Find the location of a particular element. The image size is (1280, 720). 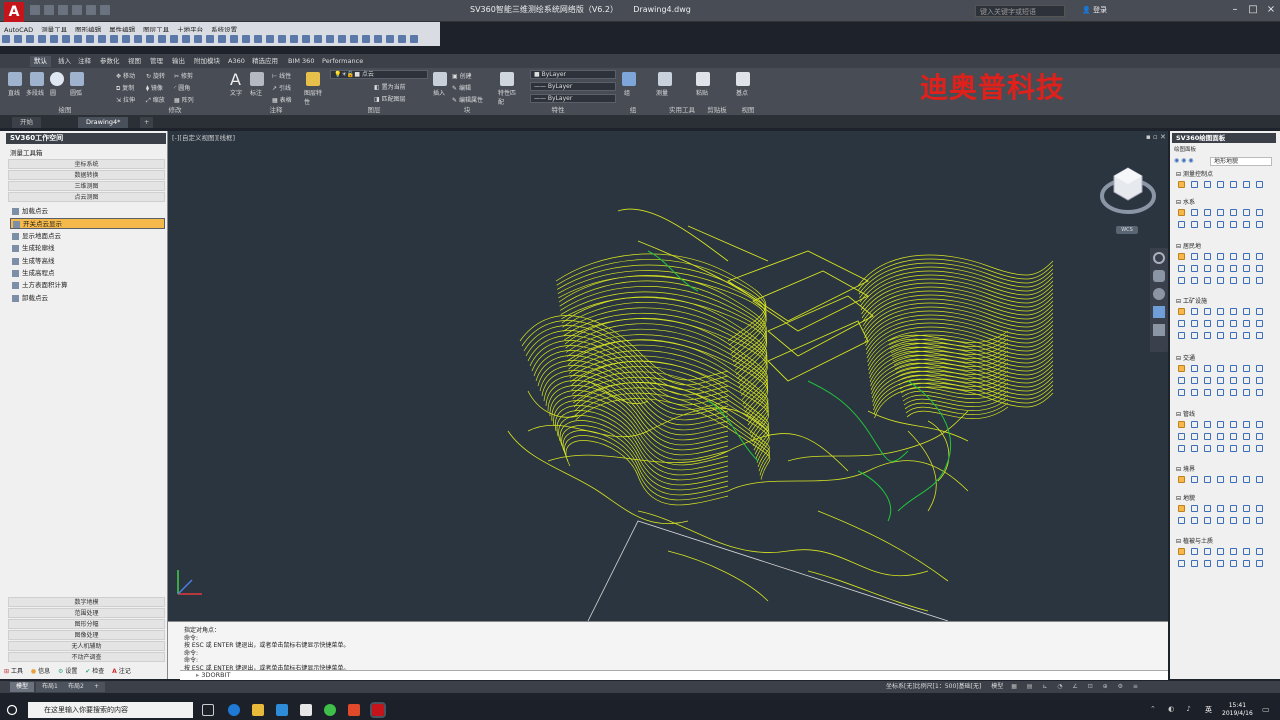

ribbon-group-label: 修改 is located at coordinates (175, 109).